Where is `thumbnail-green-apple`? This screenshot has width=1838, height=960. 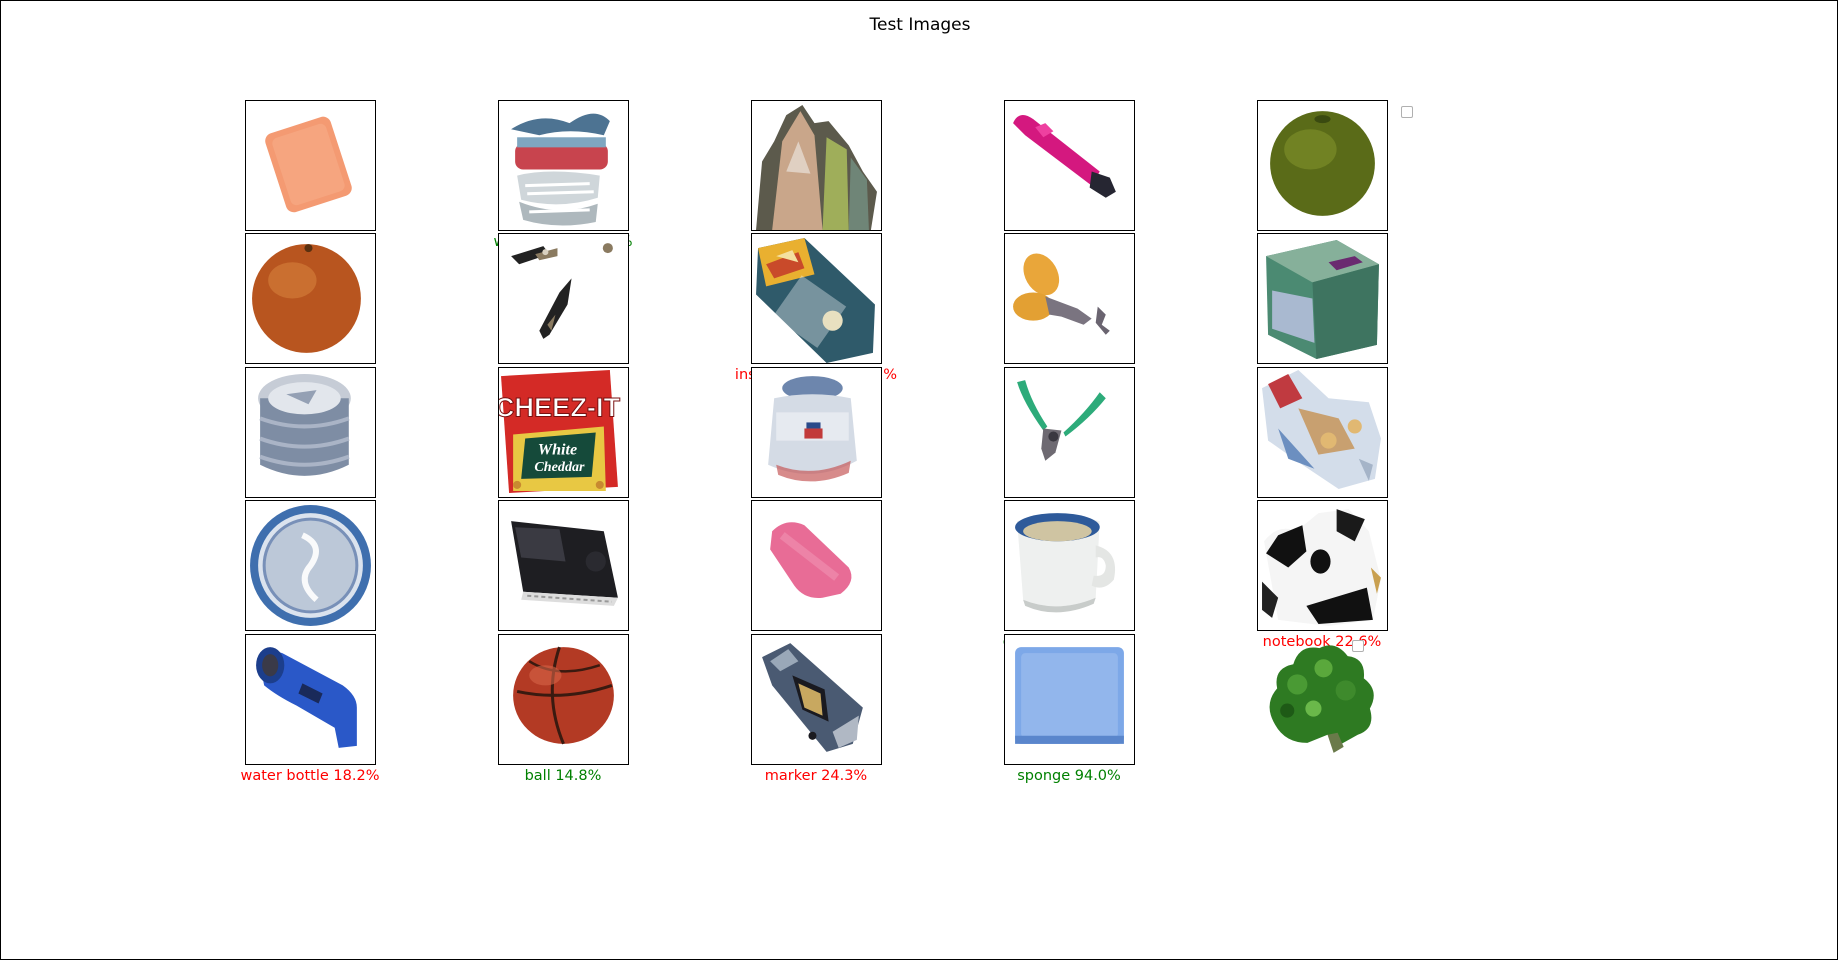
thumbnail-green-apple is located at coordinates (1322, 165).